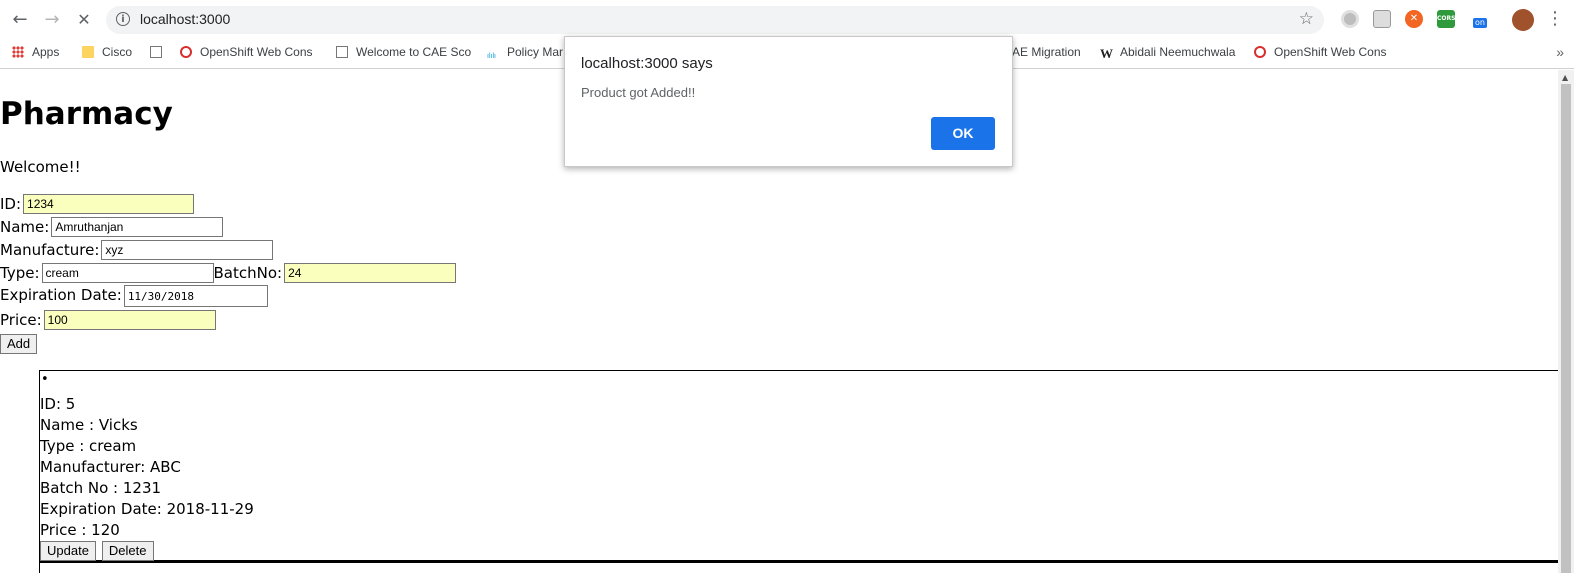 This screenshot has height=573, width=1574. Describe the element at coordinates (647, 63) in the screenshot. I see `dialog-title: localhost:3000 says` at that location.